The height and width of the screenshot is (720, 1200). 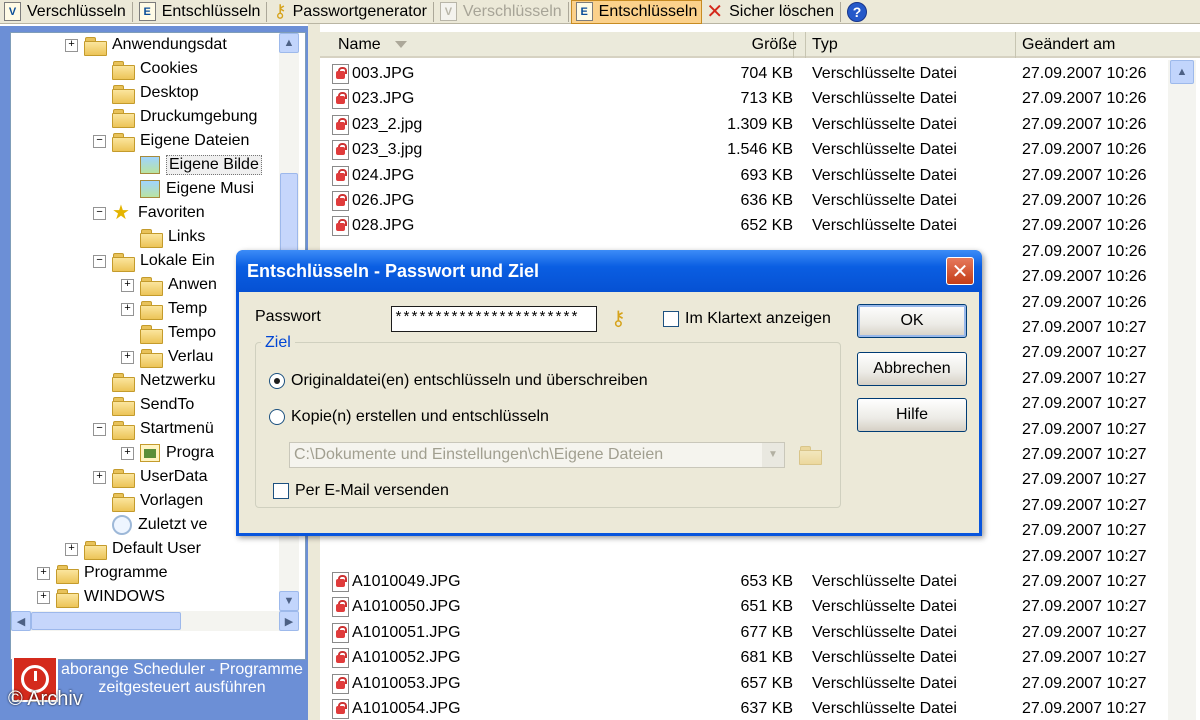 What do you see at coordinates (409, 417) in the screenshot?
I see `radio-copy: Kopie(n) erstellen und entschlüsseln` at bounding box center [409, 417].